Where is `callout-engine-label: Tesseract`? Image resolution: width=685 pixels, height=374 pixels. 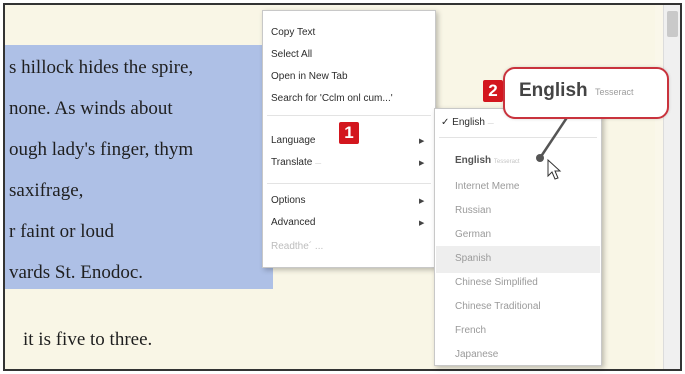 callout-engine-label: Tesseract is located at coordinates (614, 92).